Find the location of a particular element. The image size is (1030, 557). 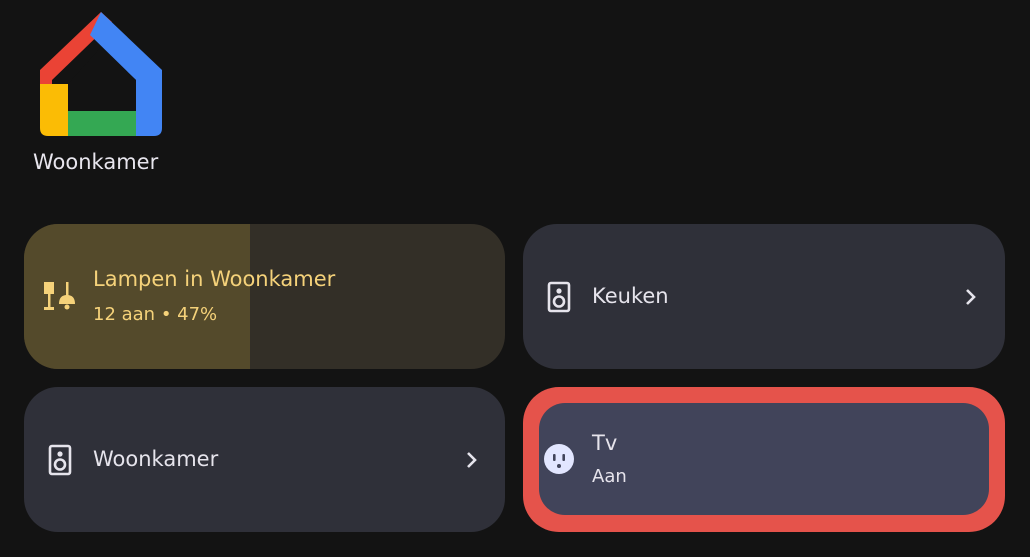

tv-title: Tv is located at coordinates (605, 443).